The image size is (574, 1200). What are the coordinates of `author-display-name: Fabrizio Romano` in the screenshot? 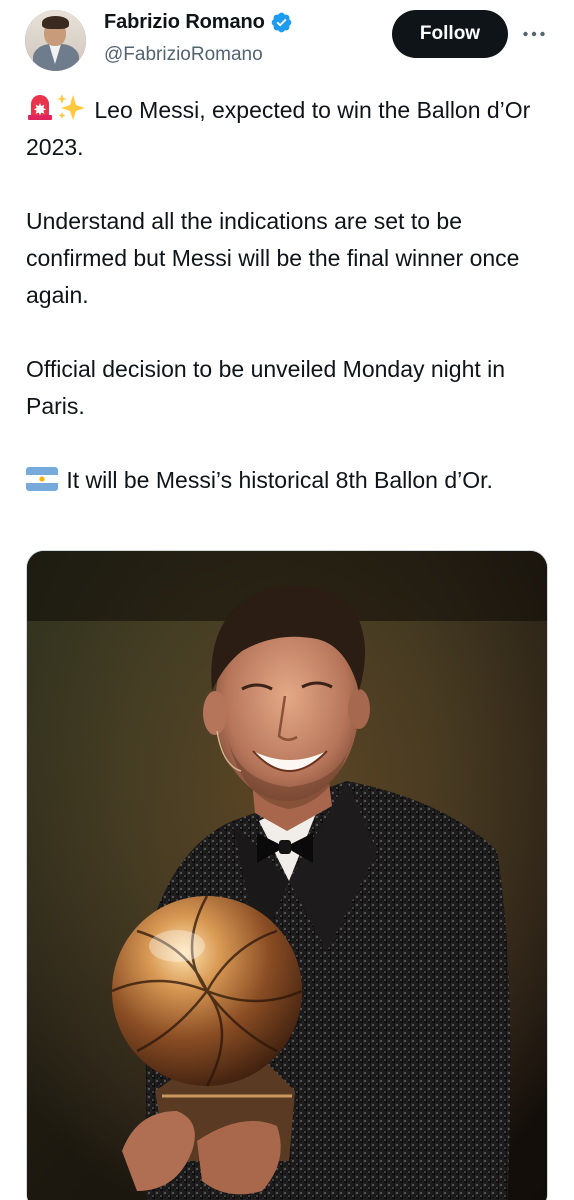 It's located at (184, 22).